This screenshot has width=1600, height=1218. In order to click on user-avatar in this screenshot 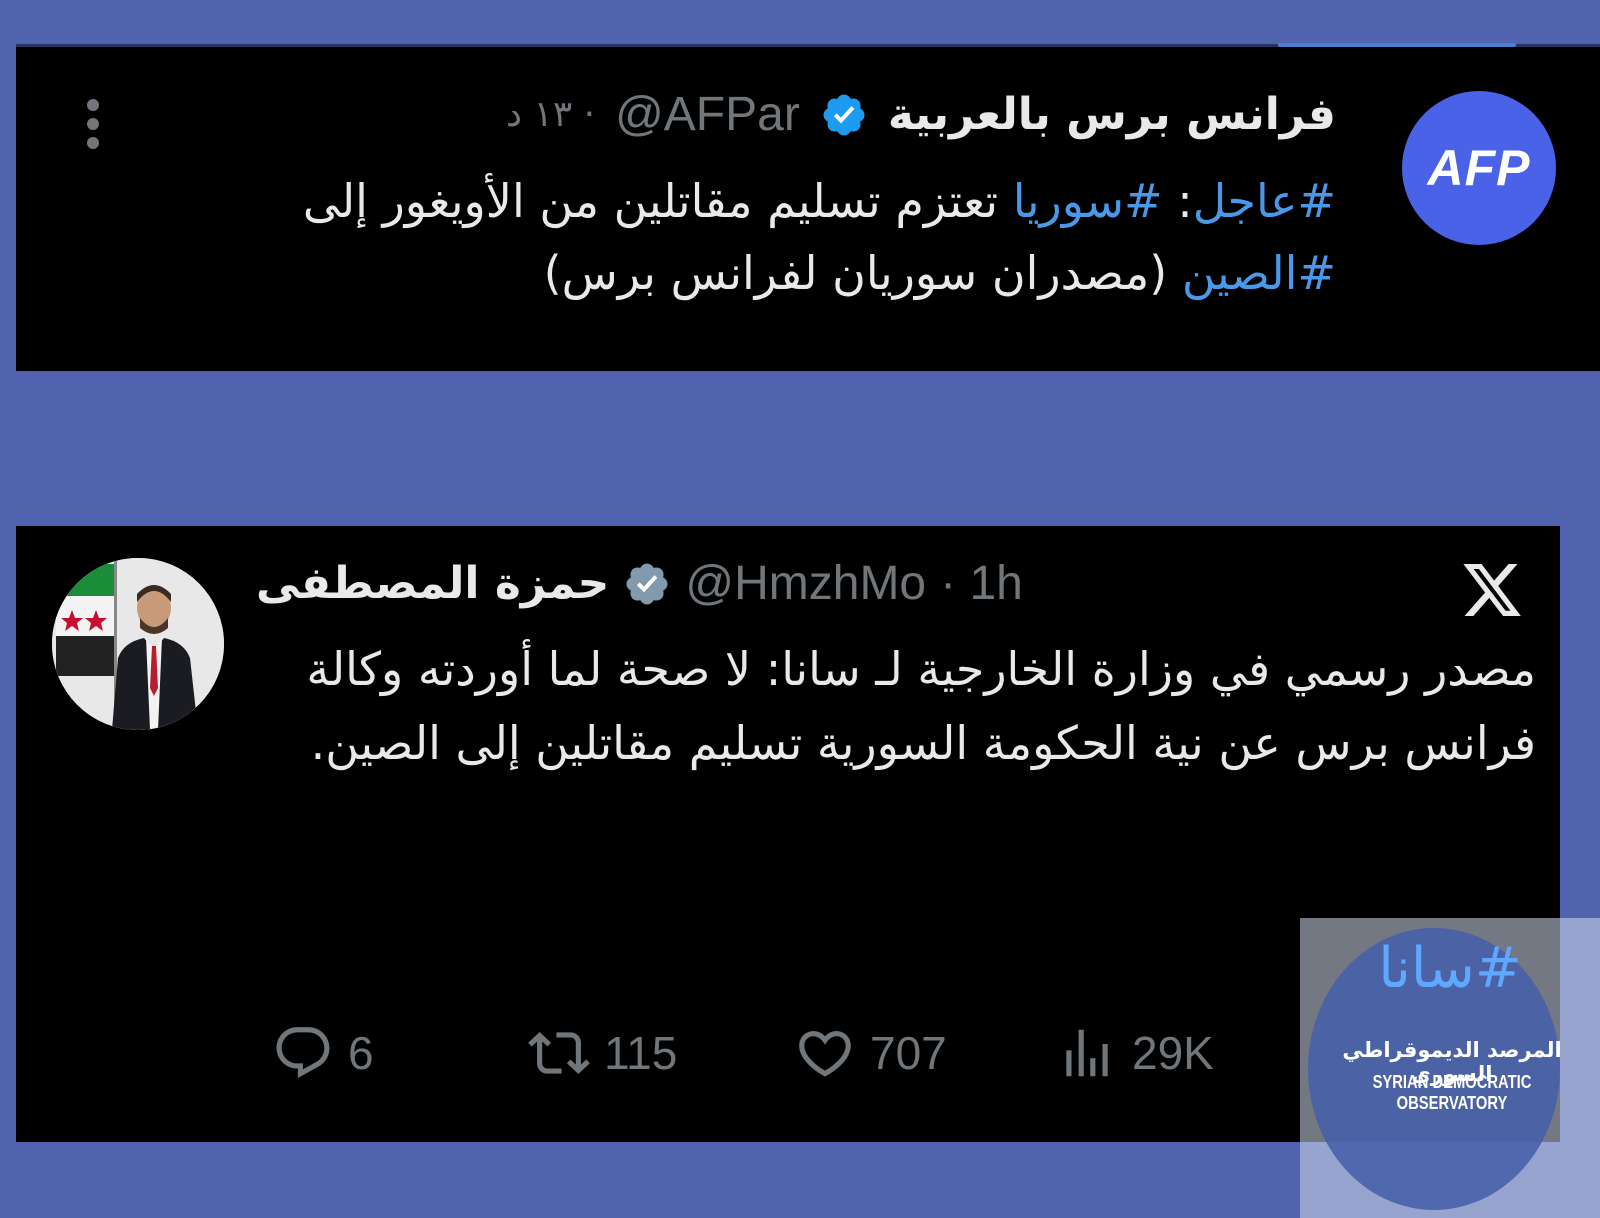, I will do `click(138, 644)`.